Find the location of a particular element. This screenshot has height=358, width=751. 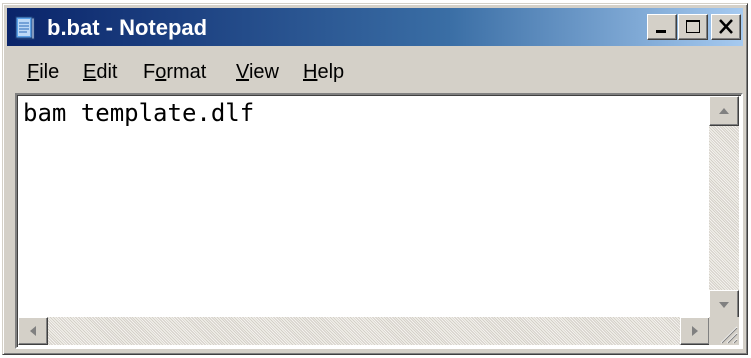

maximize-icon is located at coordinates (693, 26).